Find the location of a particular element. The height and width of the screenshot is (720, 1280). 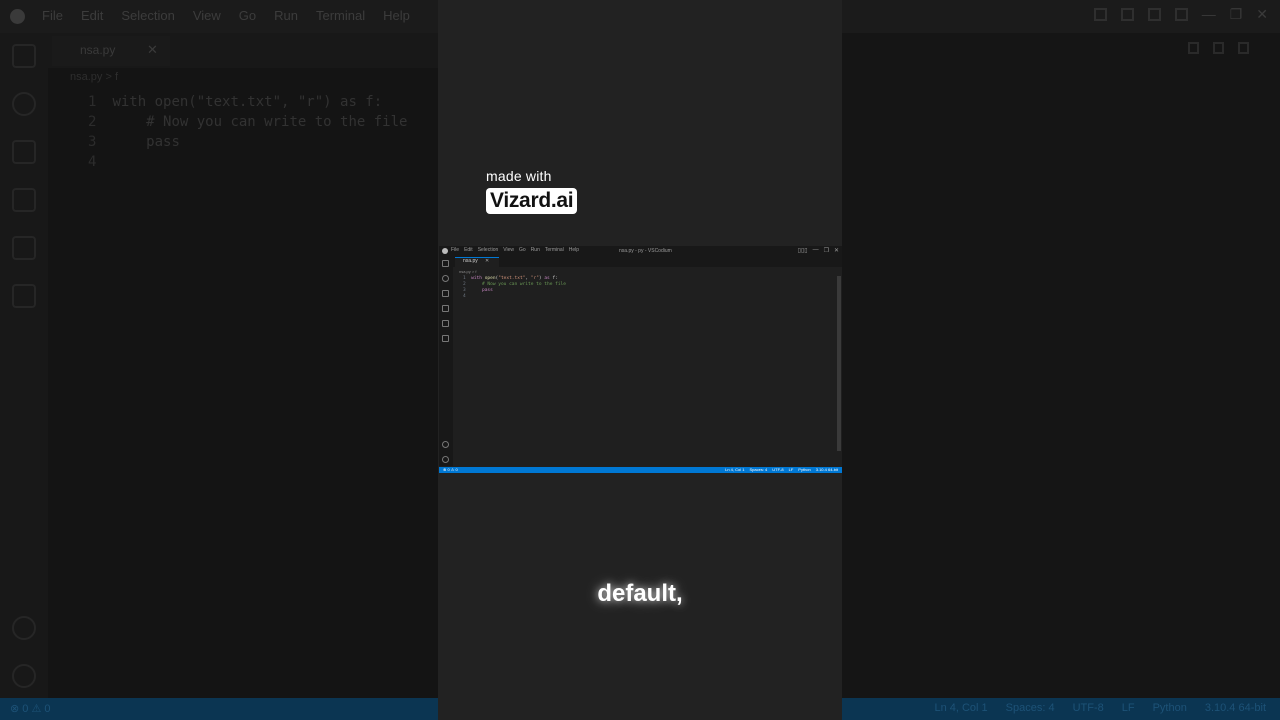

interpreter: 3.10.4 64-bit is located at coordinates (1235, 708).